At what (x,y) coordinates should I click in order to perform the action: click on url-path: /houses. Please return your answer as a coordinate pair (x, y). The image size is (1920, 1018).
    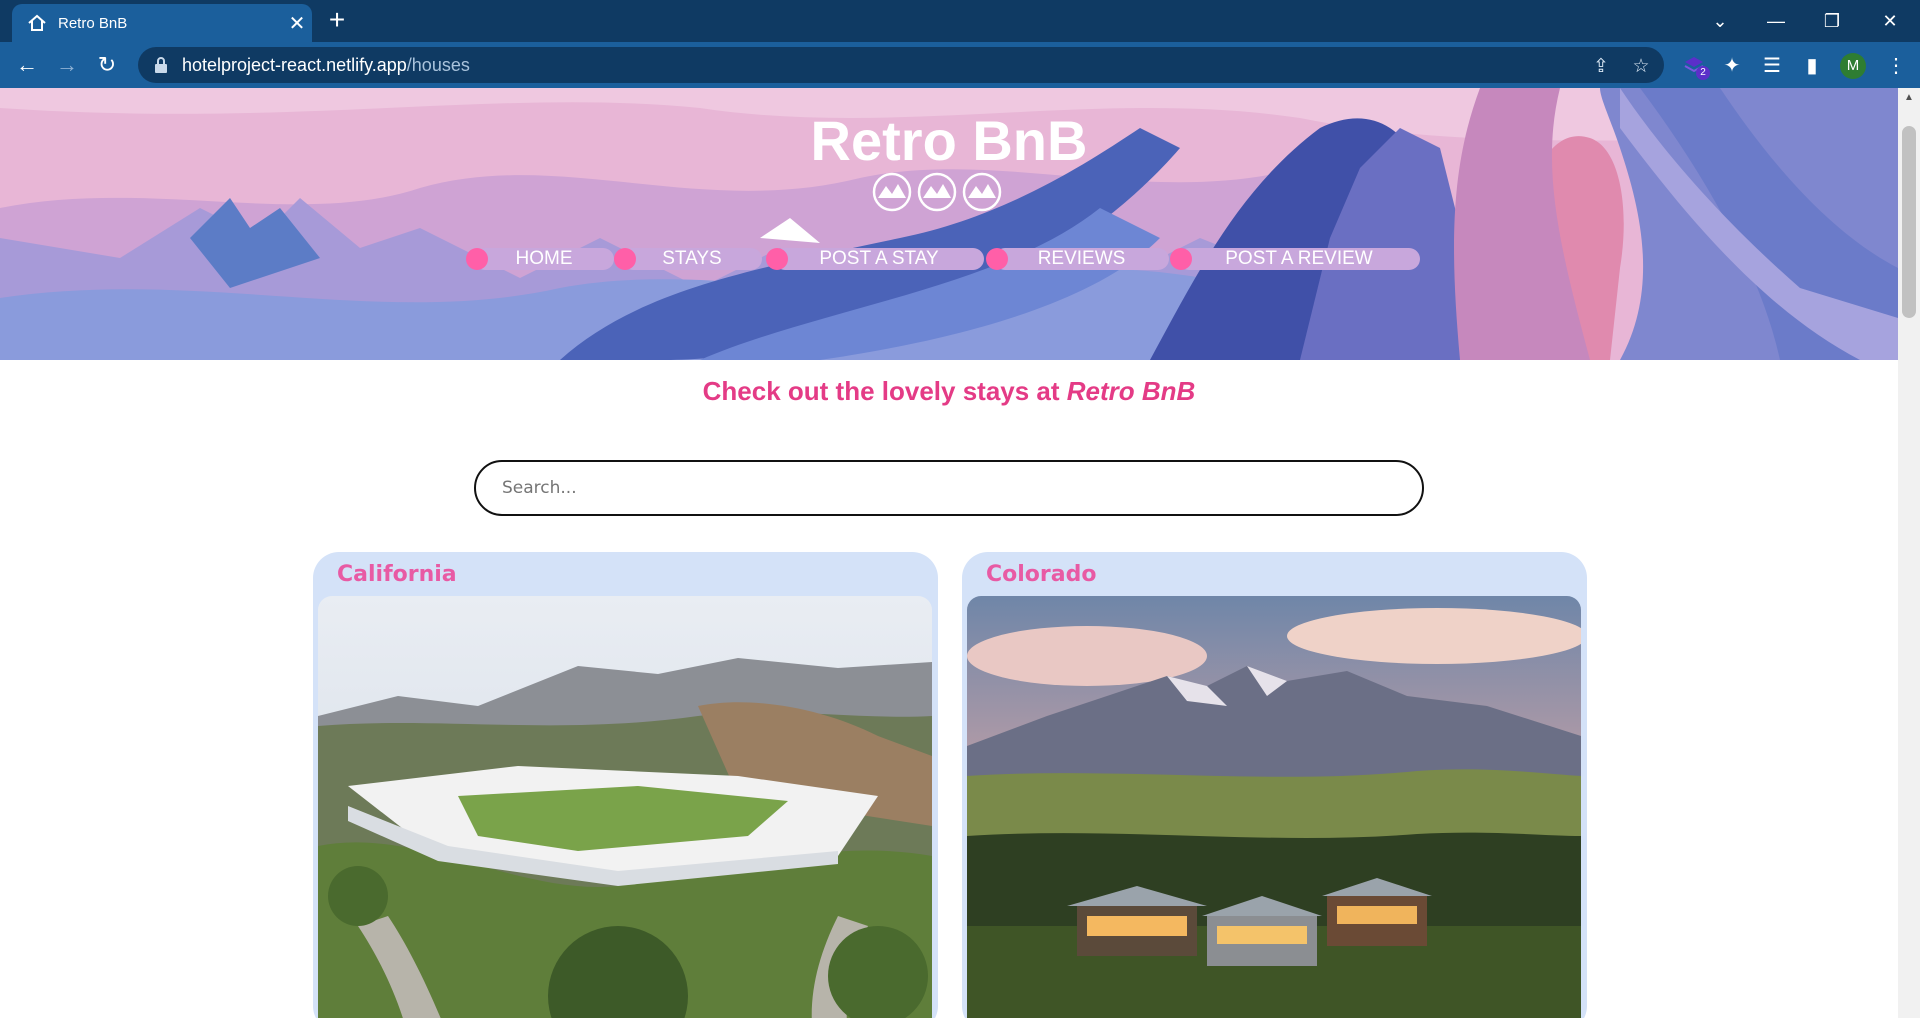
    Looking at the image, I should click on (438, 64).